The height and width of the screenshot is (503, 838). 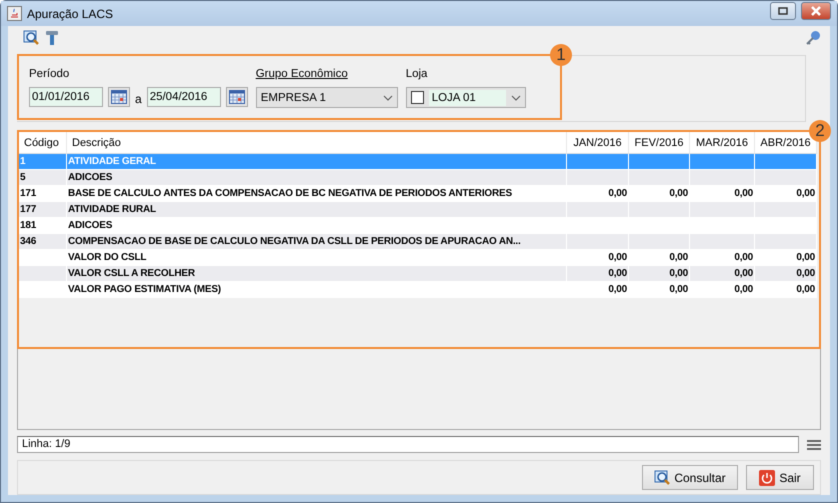 I want to click on table-cell: 171, so click(x=43, y=194).